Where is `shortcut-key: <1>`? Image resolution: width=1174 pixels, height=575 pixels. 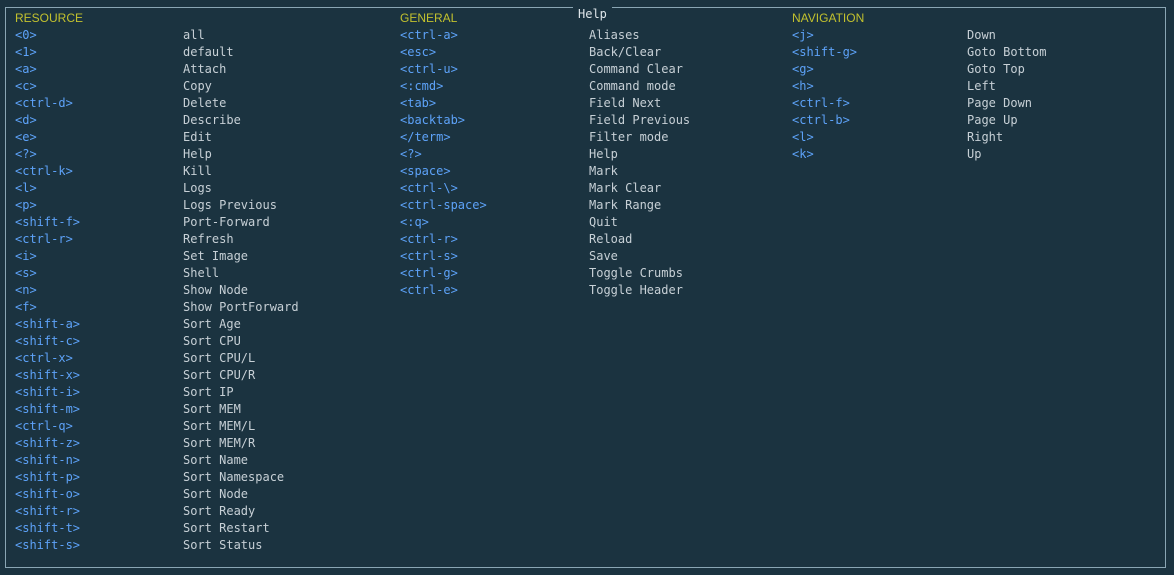 shortcut-key: <1> is located at coordinates (26, 52).